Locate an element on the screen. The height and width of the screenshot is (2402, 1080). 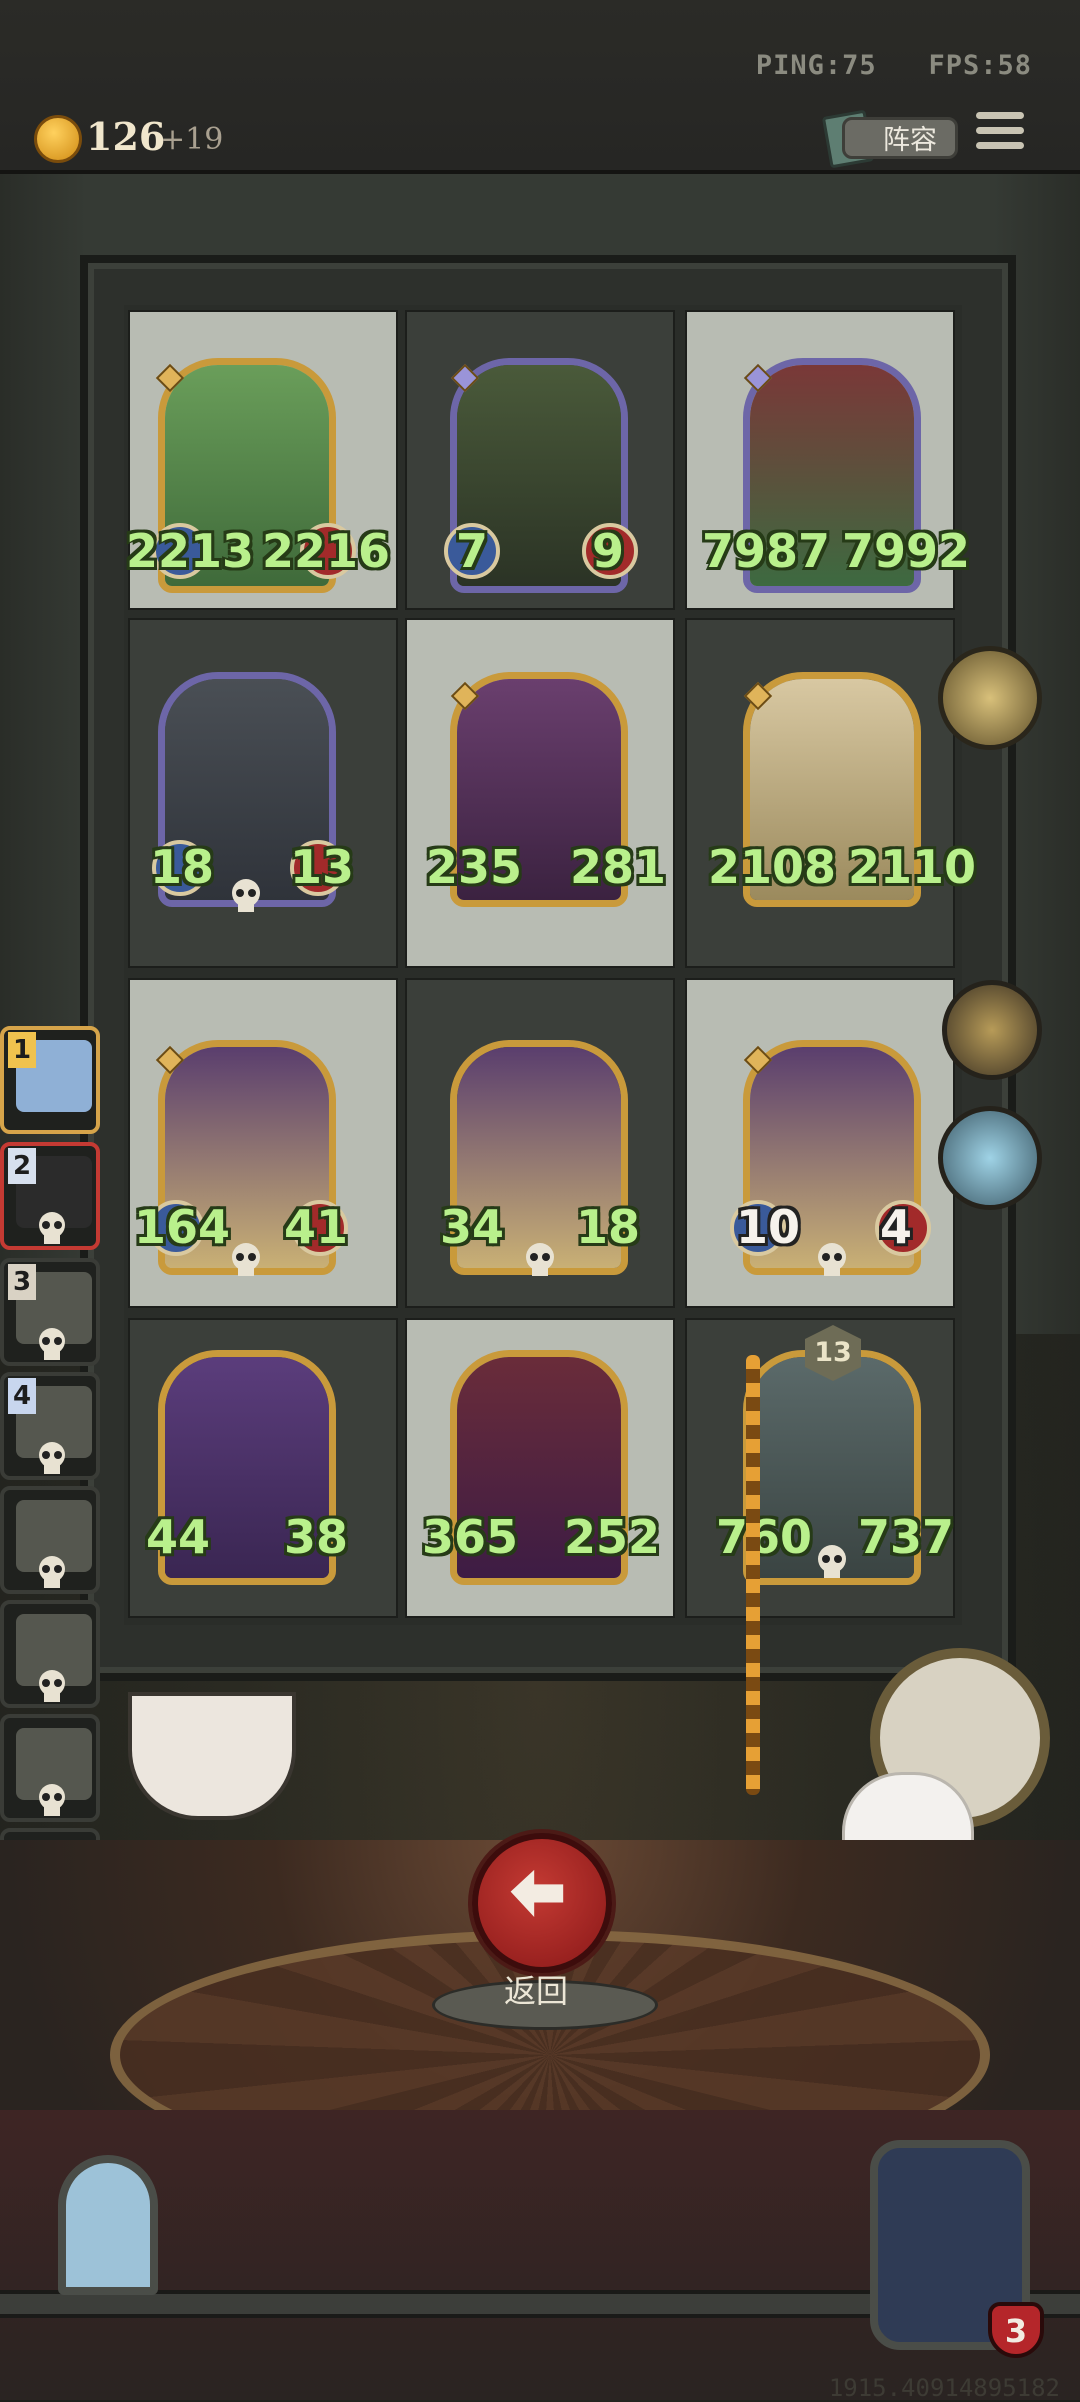
roster-number: 4 is located at coordinates (22, 1396).